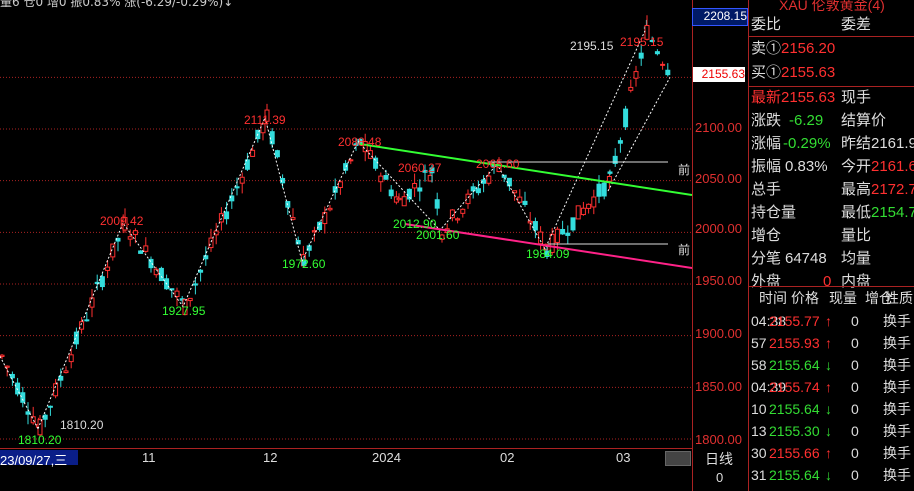 Image resolution: width=914 pixels, height=491 pixels. Describe the element at coordinates (360, 142) in the screenshot. I see `pivot-label: 2088.48` at that location.